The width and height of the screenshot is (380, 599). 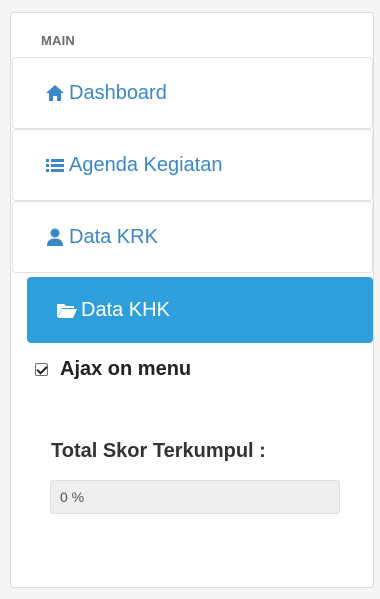 I want to click on ajax-on-menu-option: Ajax on menu, so click(x=113, y=369).